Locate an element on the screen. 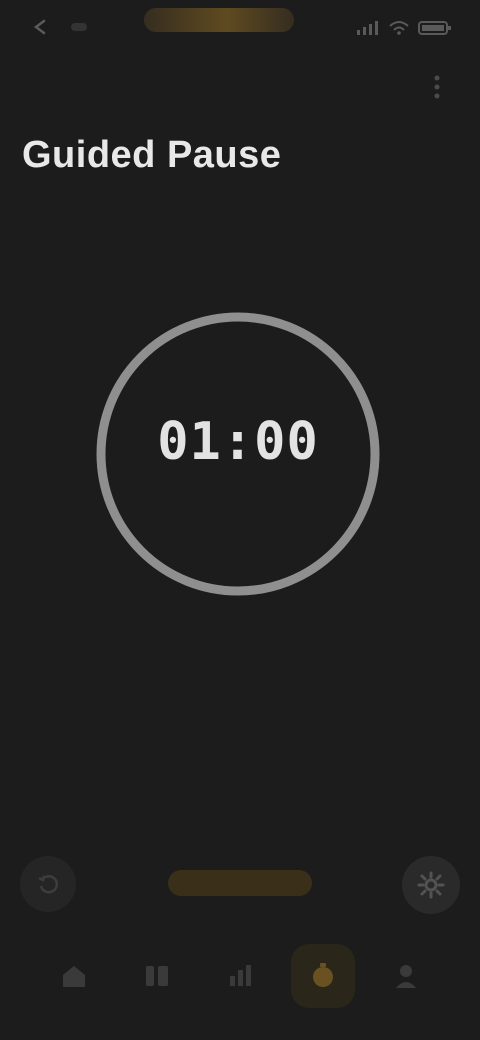  nav-library is located at coordinates (157, 976).